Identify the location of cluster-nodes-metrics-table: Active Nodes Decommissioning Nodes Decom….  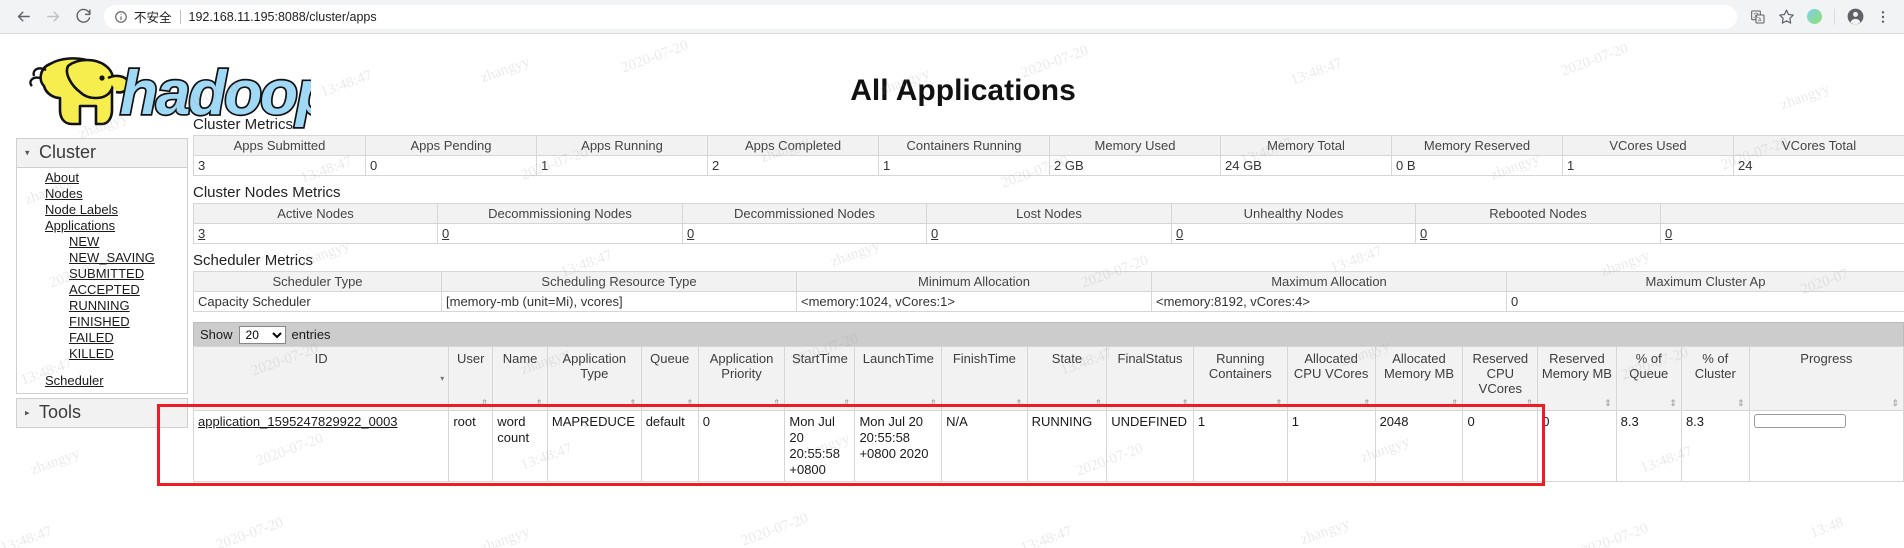
(1048, 223).